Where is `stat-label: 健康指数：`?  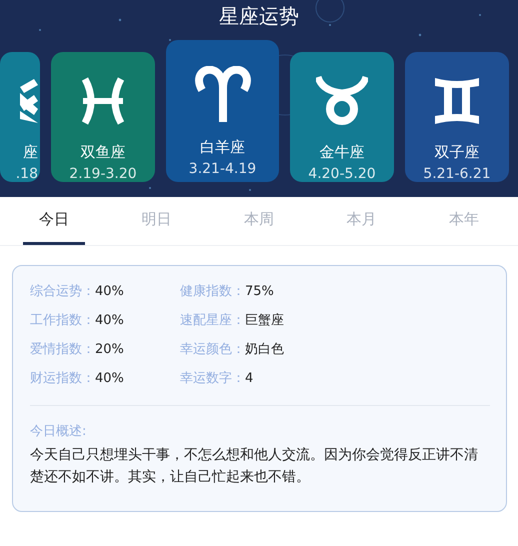 stat-label: 健康指数： is located at coordinates (212, 291).